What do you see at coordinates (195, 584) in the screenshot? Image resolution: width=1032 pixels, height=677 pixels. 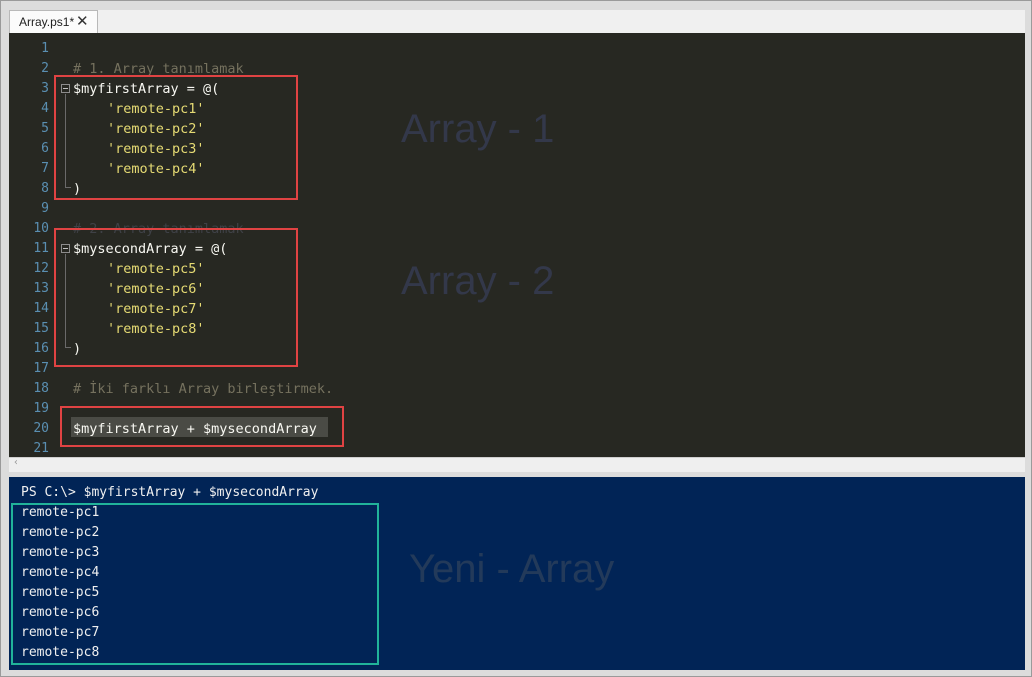 I see `highlight-box-output` at bounding box center [195, 584].